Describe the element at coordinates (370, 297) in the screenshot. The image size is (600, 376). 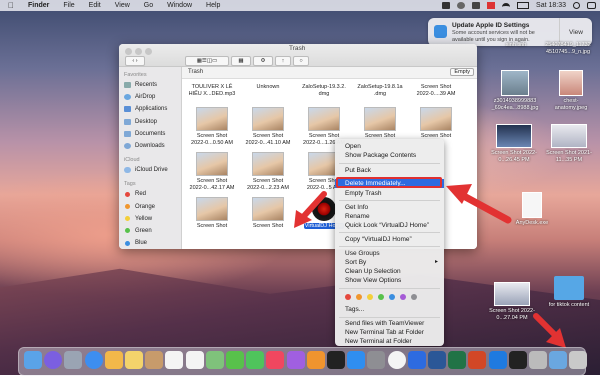
I see `tag-yellow-dot` at that location.